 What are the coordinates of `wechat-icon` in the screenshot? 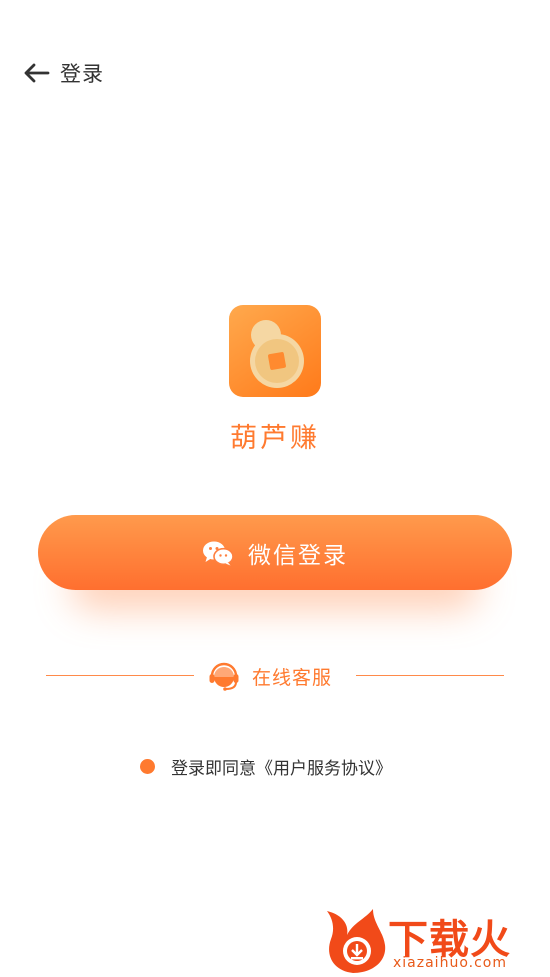 It's located at (218, 553).